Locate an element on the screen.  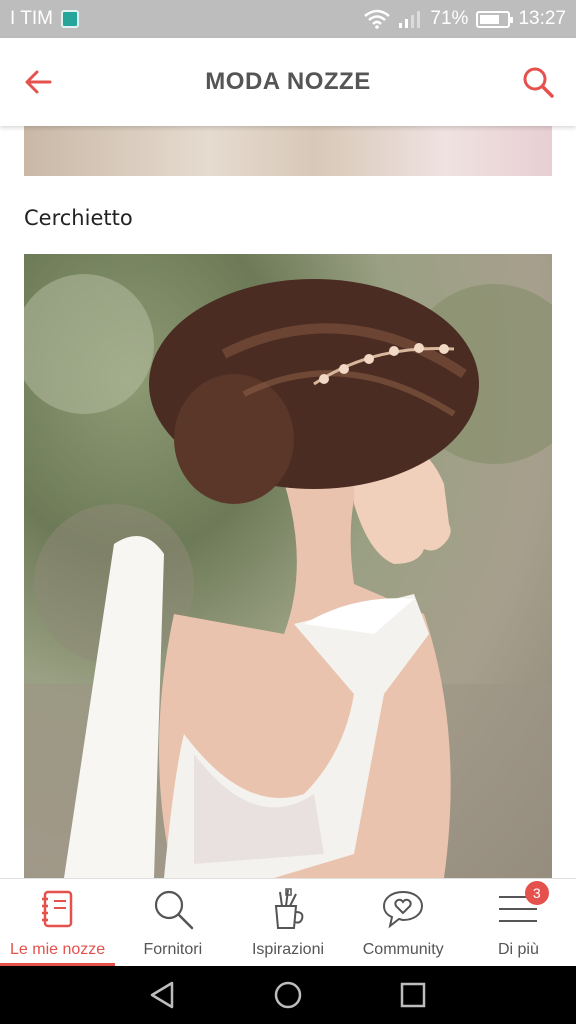
system-home-button is located at coordinates (288, 995).